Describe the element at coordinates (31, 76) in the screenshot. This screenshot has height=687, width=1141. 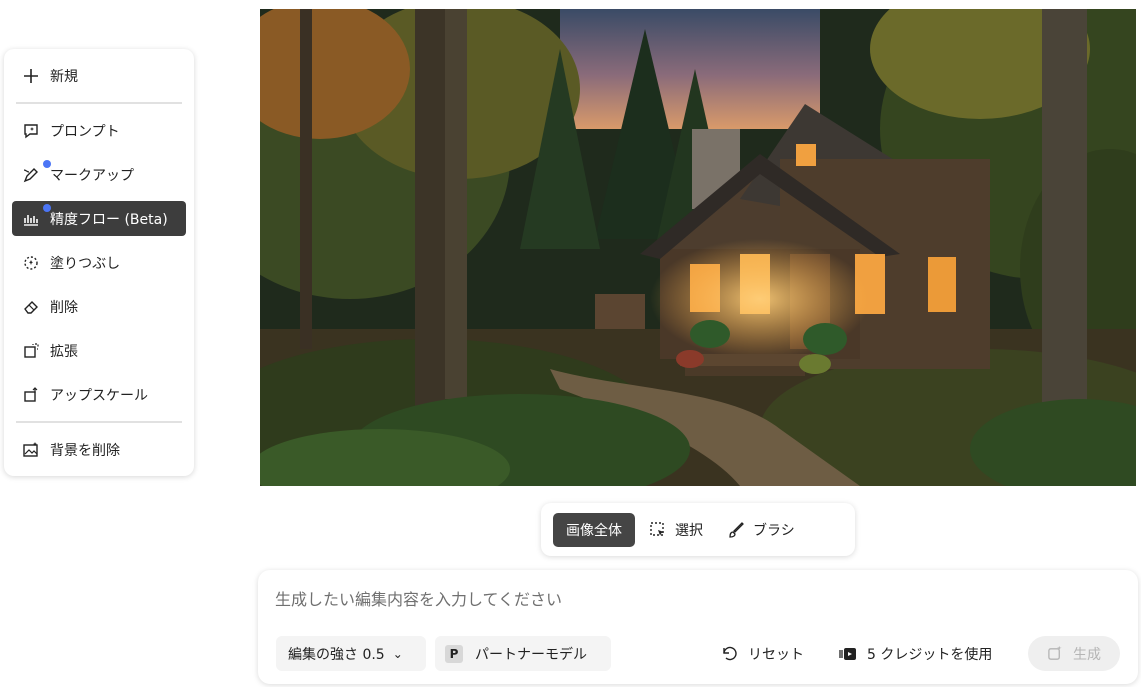
I see `plus-icon` at that location.